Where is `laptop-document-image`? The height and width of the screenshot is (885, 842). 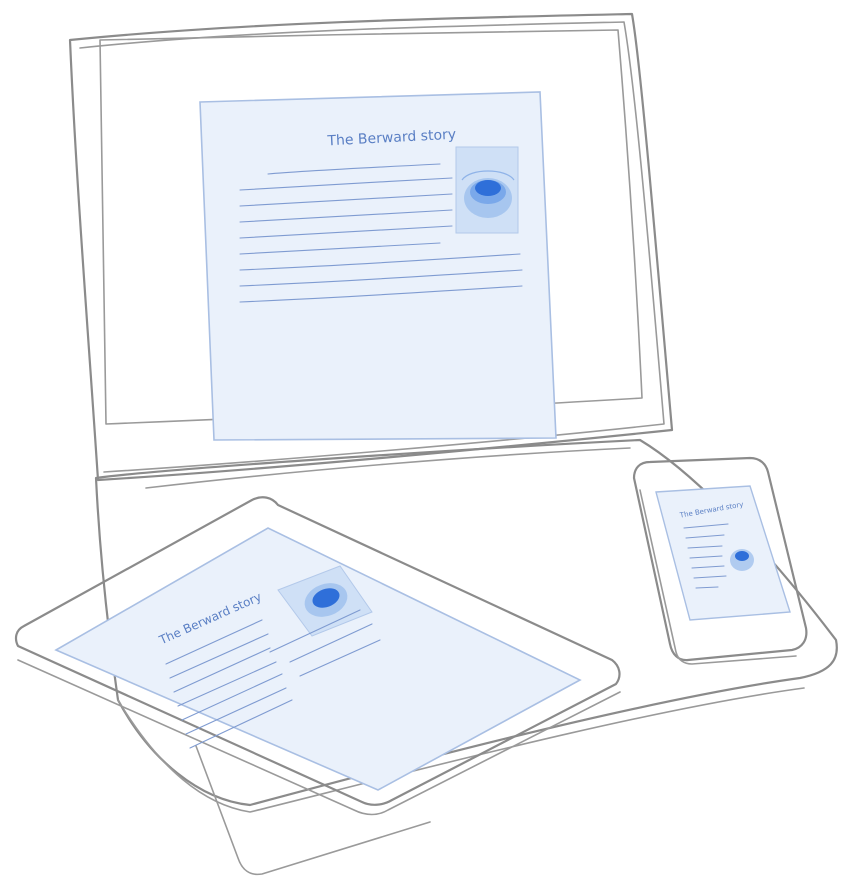 laptop-document-image is located at coordinates (487, 190).